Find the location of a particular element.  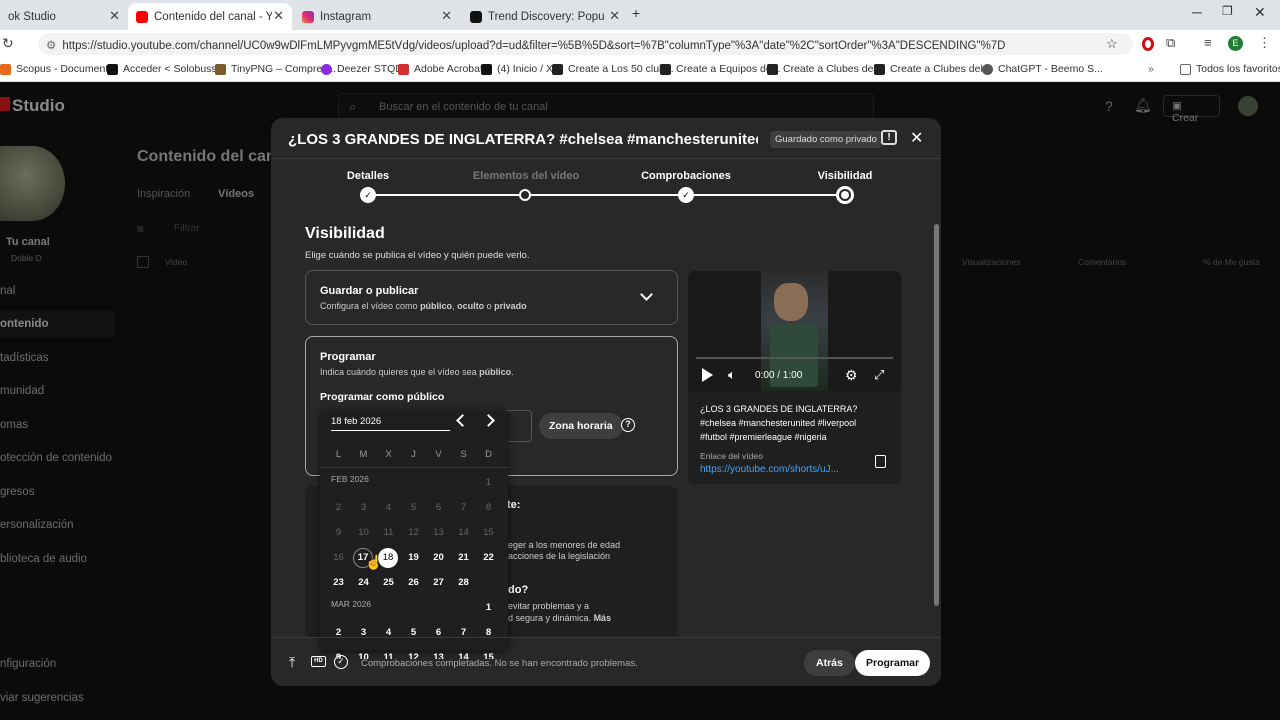

menu-icon: ⋮ is located at coordinates (1264, 43).